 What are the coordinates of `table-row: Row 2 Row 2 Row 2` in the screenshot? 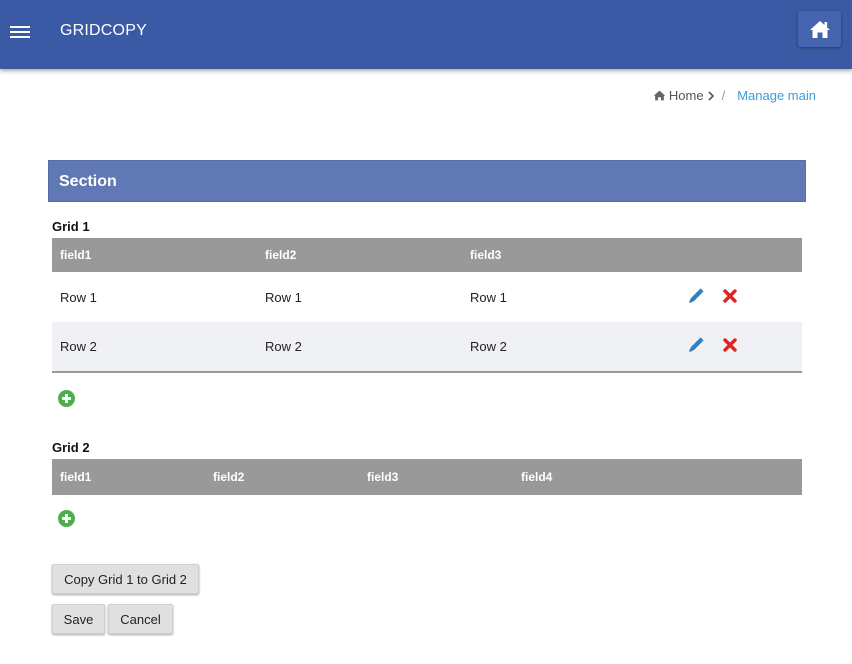 It's located at (427, 347).